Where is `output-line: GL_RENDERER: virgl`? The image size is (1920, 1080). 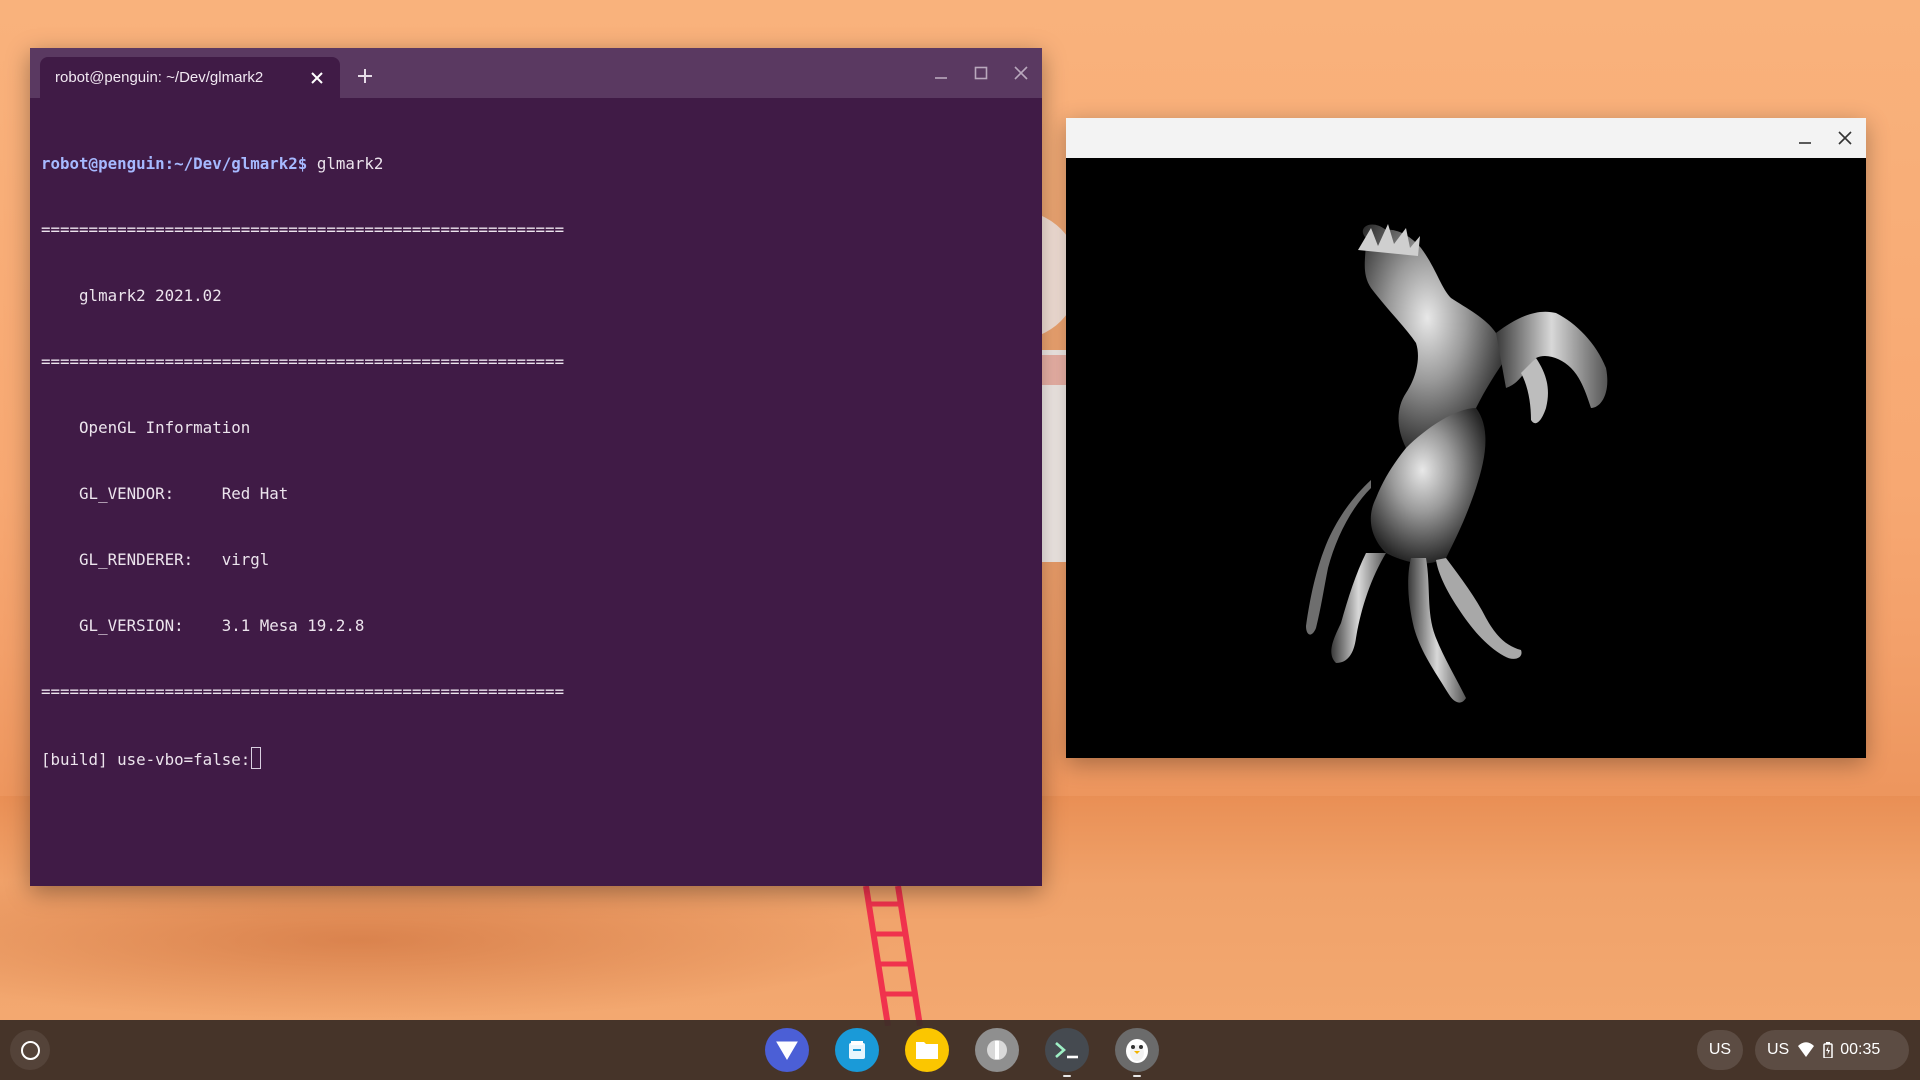 output-line: GL_RENDERER: virgl is located at coordinates (155, 559).